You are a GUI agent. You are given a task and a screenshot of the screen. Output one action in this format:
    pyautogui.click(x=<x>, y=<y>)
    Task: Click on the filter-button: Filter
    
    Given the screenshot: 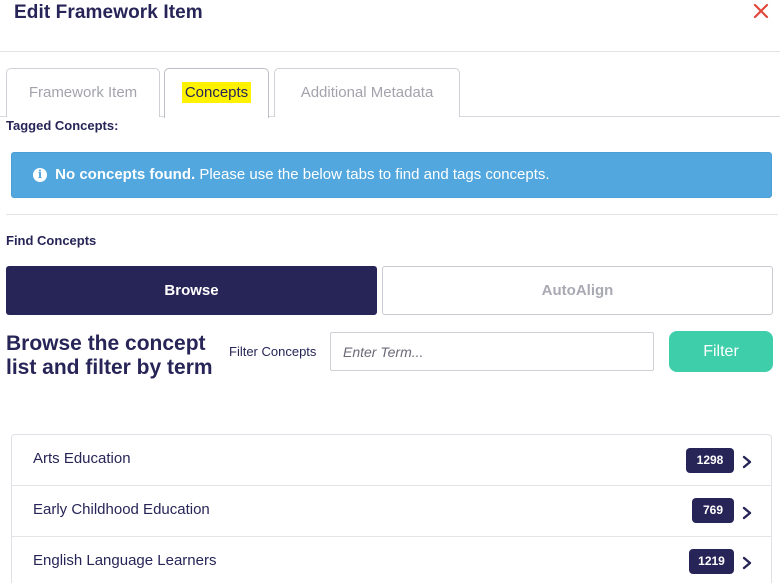 What is the action you would take?
    pyautogui.click(x=721, y=351)
    